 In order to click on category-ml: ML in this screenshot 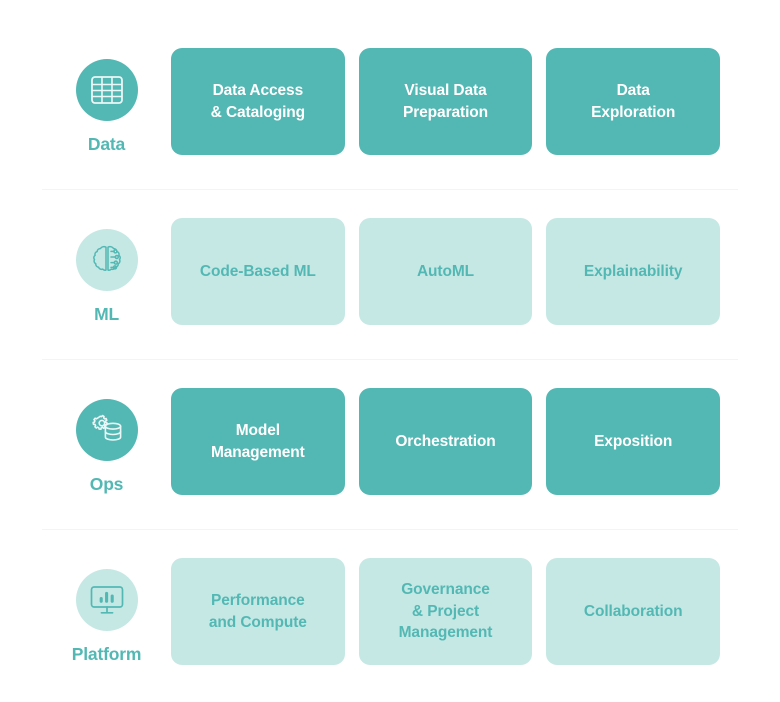, I will do `click(106, 271)`.